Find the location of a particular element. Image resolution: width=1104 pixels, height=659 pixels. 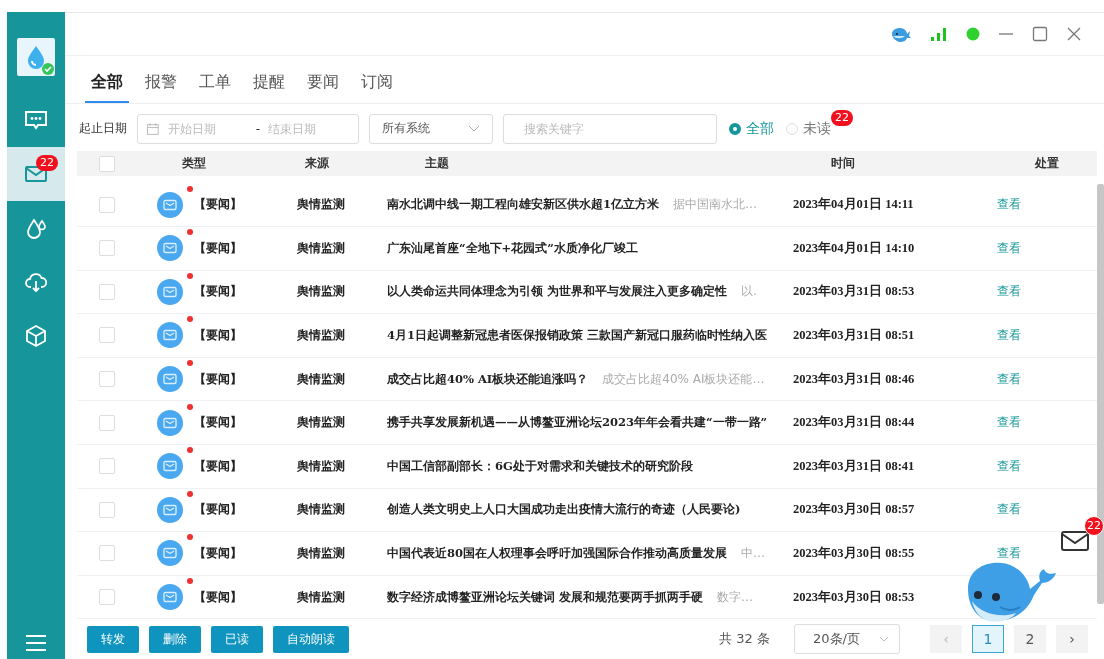

action-button: 删除 is located at coordinates (175, 639).